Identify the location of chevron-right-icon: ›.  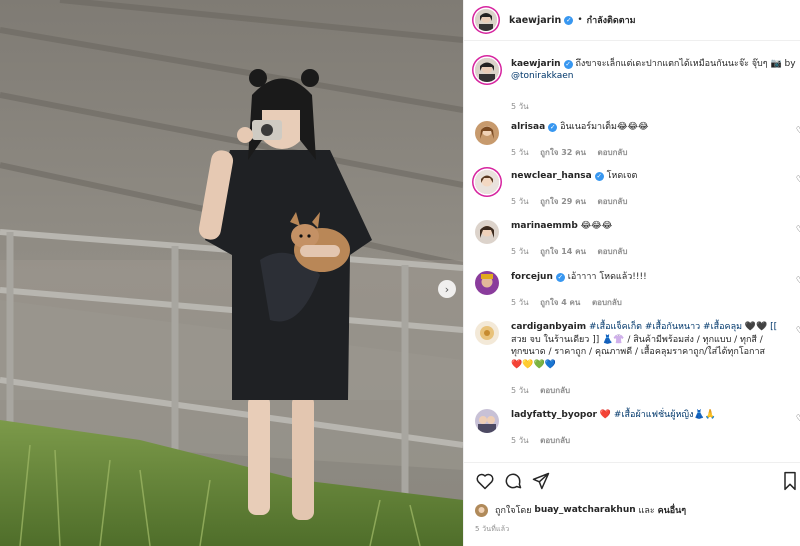
(447, 289).